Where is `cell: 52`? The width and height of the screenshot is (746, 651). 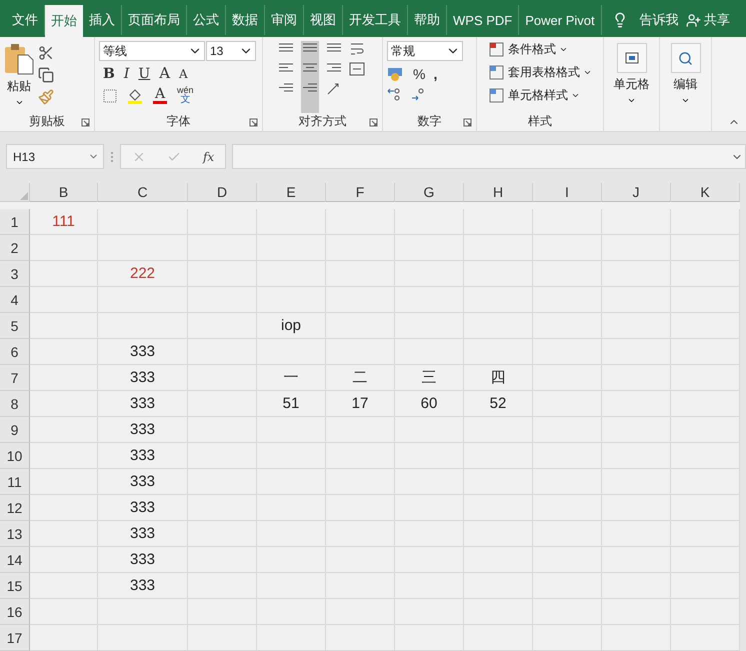
cell: 52 is located at coordinates (498, 404).